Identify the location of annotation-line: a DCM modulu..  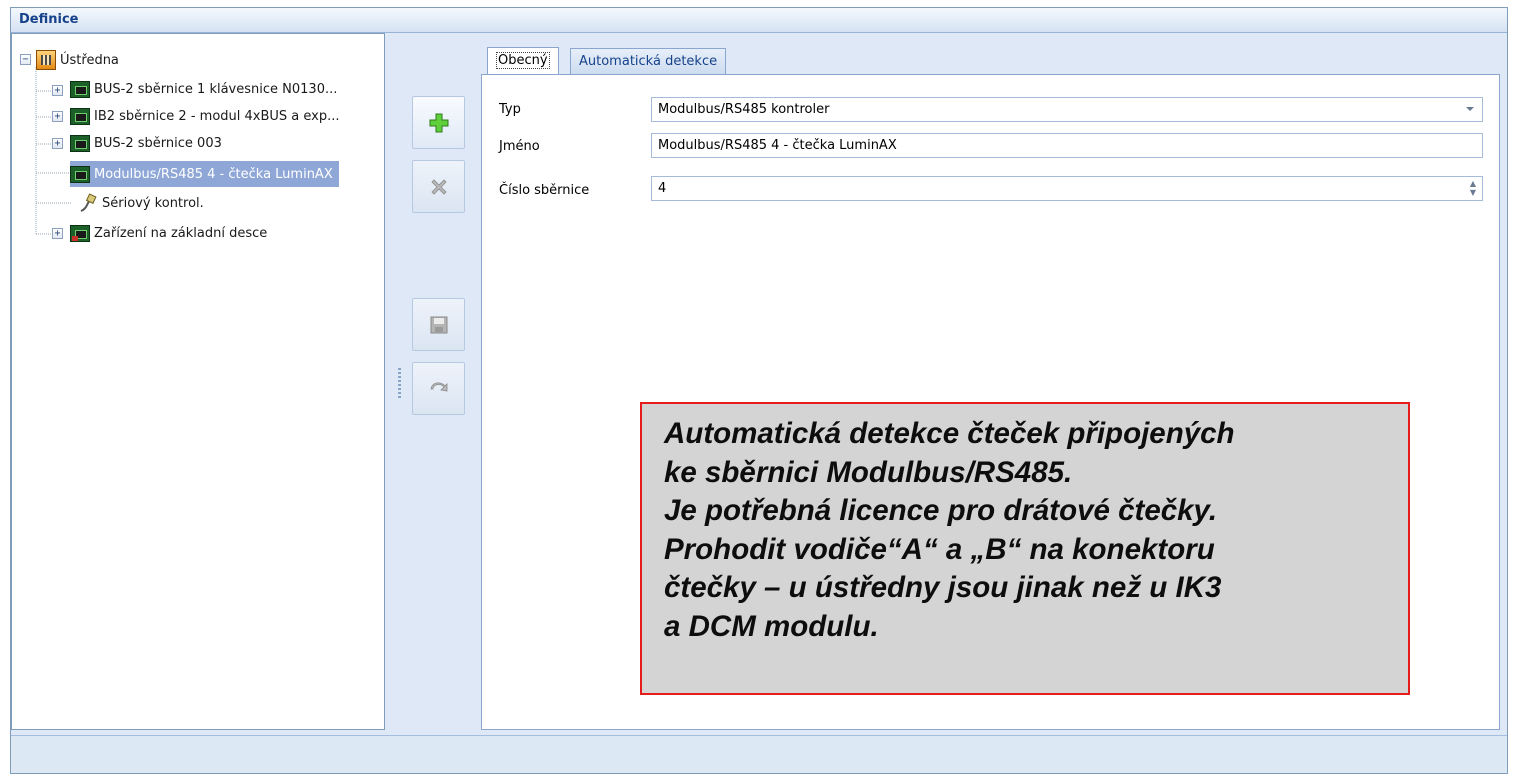
(771, 626).